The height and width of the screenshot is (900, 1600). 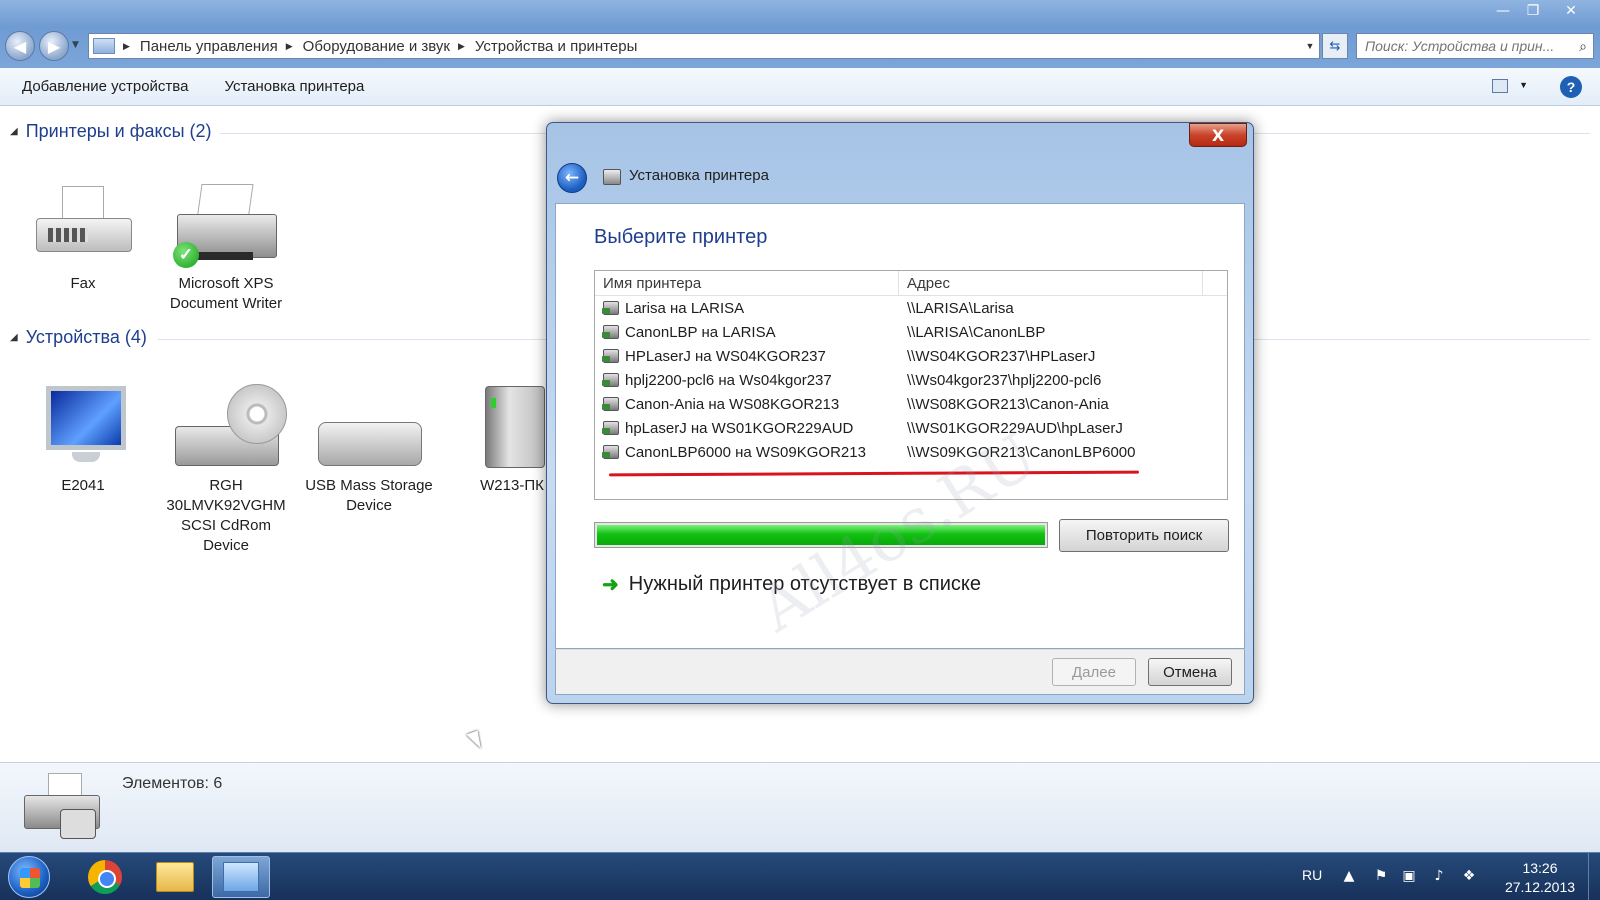 I want to click on dialog-back-button: ←, so click(x=572, y=178).